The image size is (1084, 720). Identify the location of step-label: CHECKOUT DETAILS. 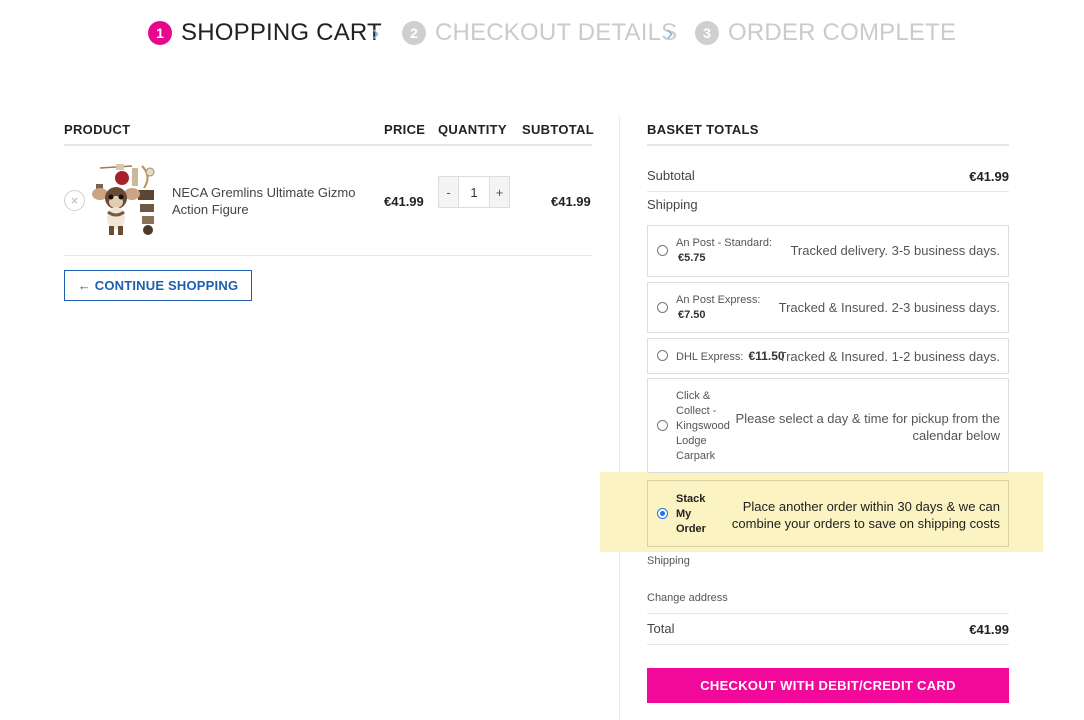
(556, 32).